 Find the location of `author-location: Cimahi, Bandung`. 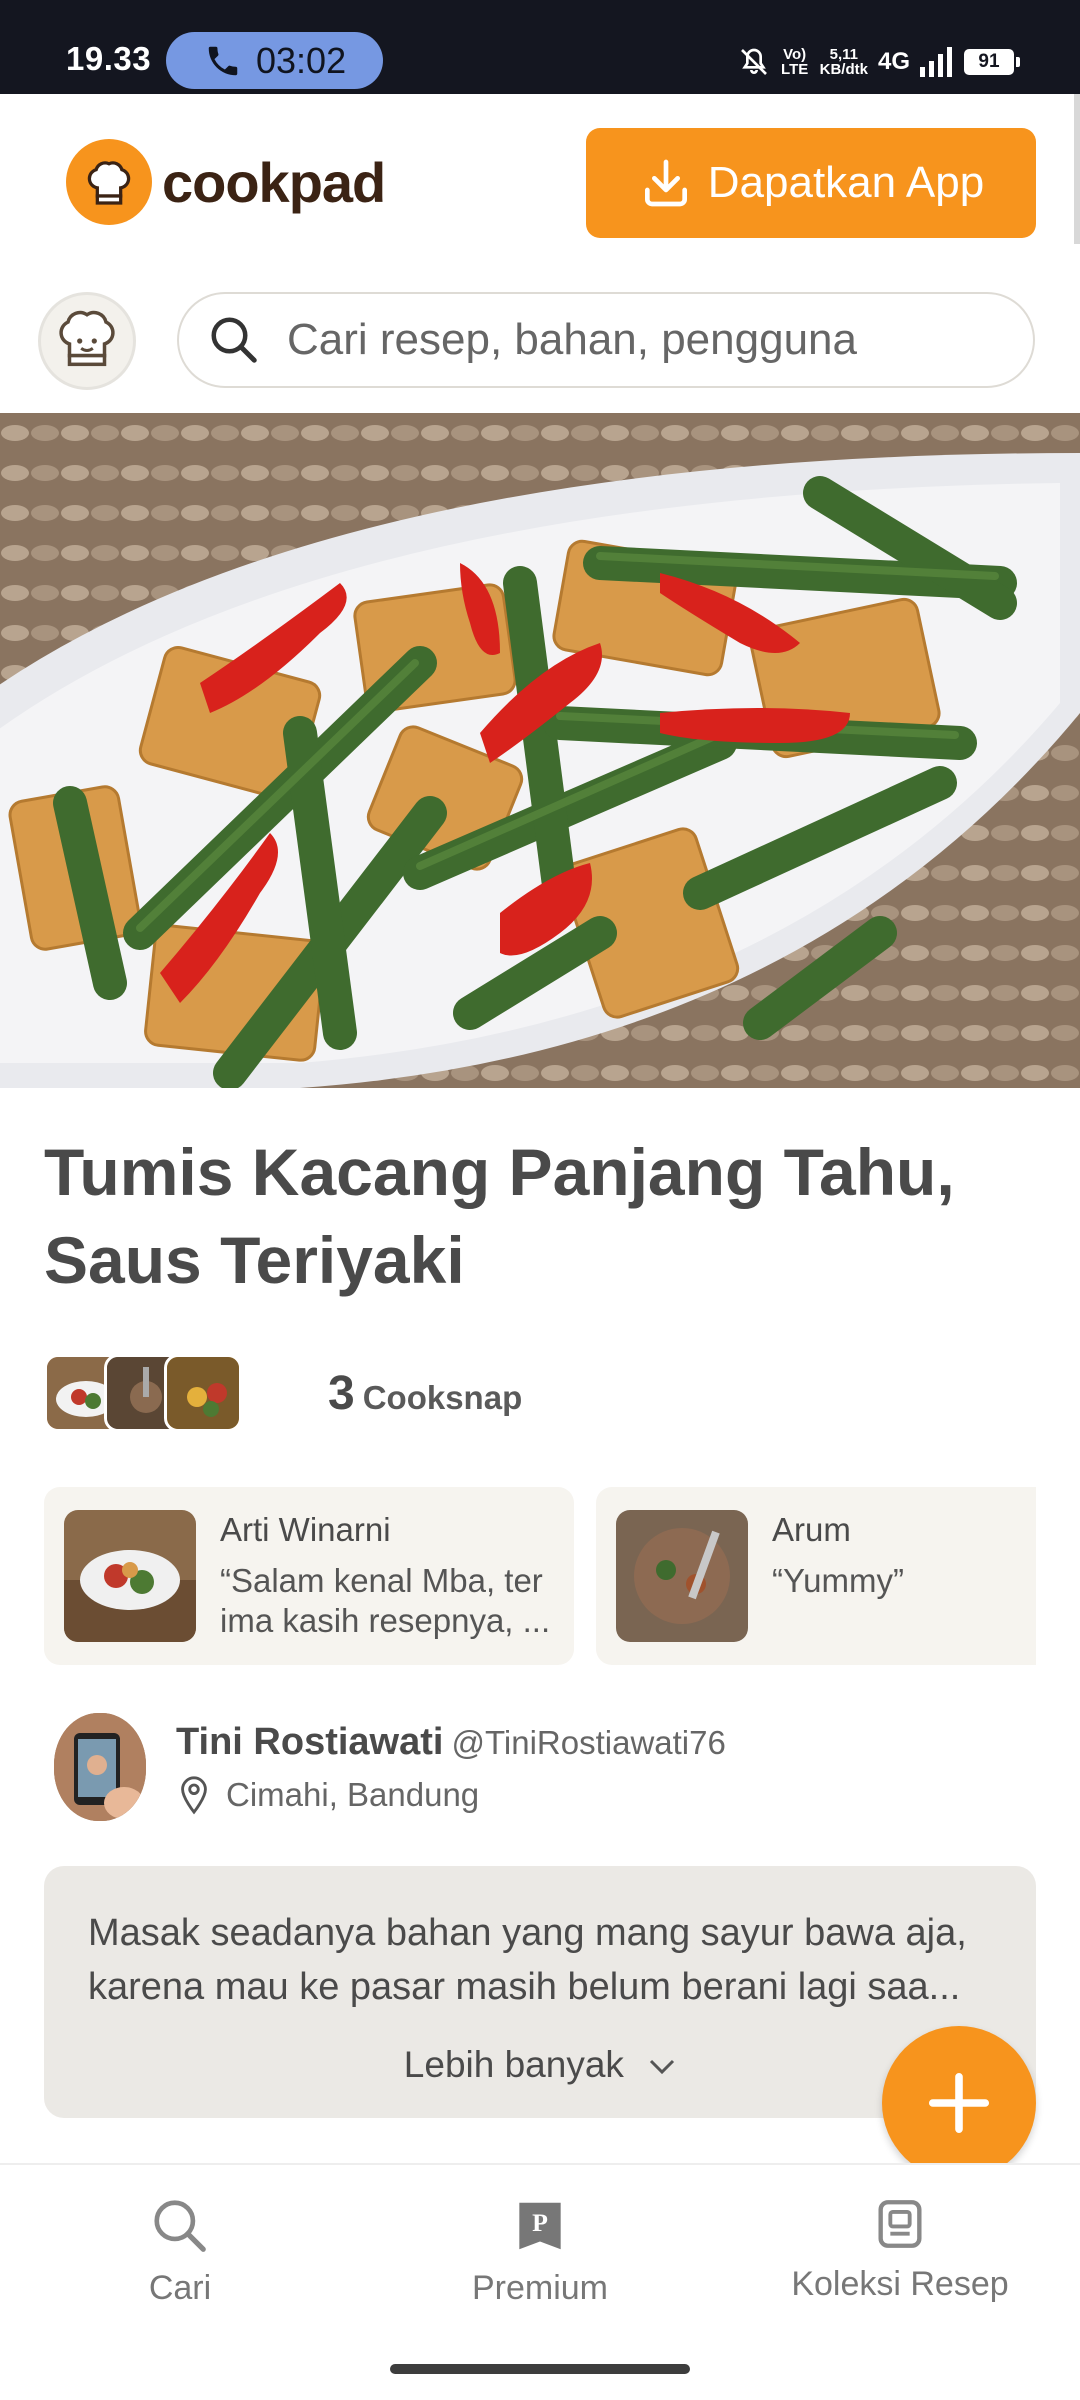

author-location: Cimahi, Bandung is located at coordinates (327, 1795).